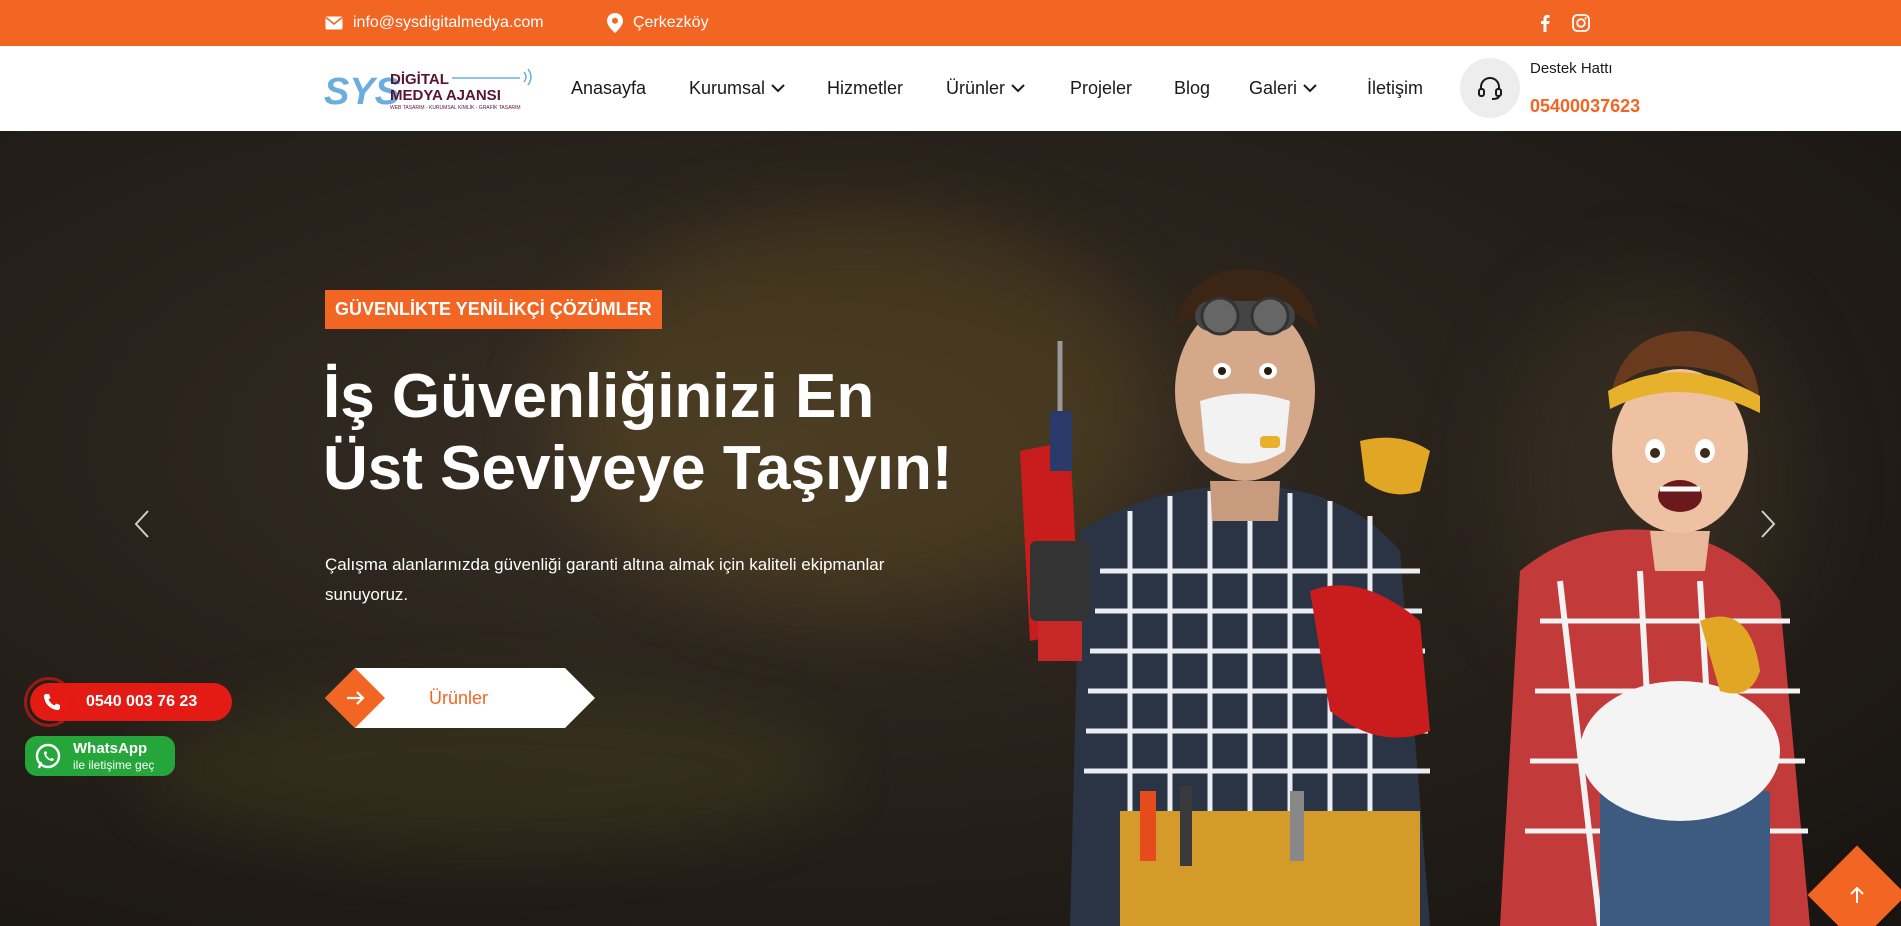  What do you see at coordinates (1655, 628) in the screenshot?
I see `female-worker` at bounding box center [1655, 628].